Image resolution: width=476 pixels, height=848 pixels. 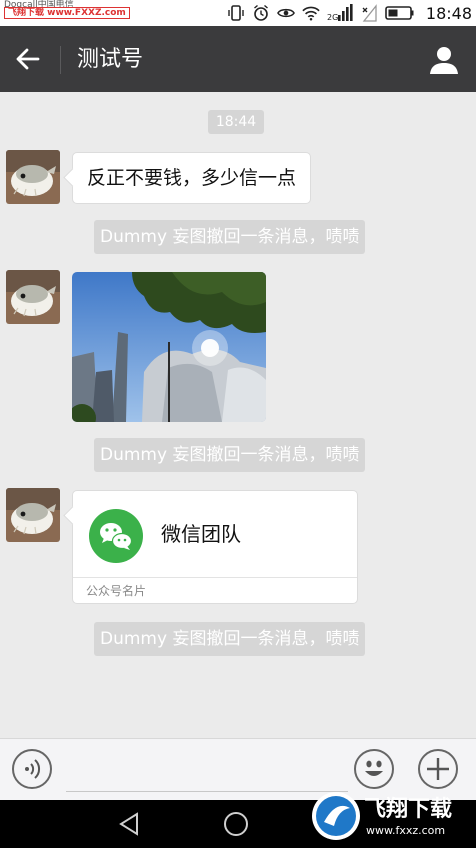 I want to click on watermark-badge: 飞翔下载 www.FXXZ.com, so click(x=67, y=13).